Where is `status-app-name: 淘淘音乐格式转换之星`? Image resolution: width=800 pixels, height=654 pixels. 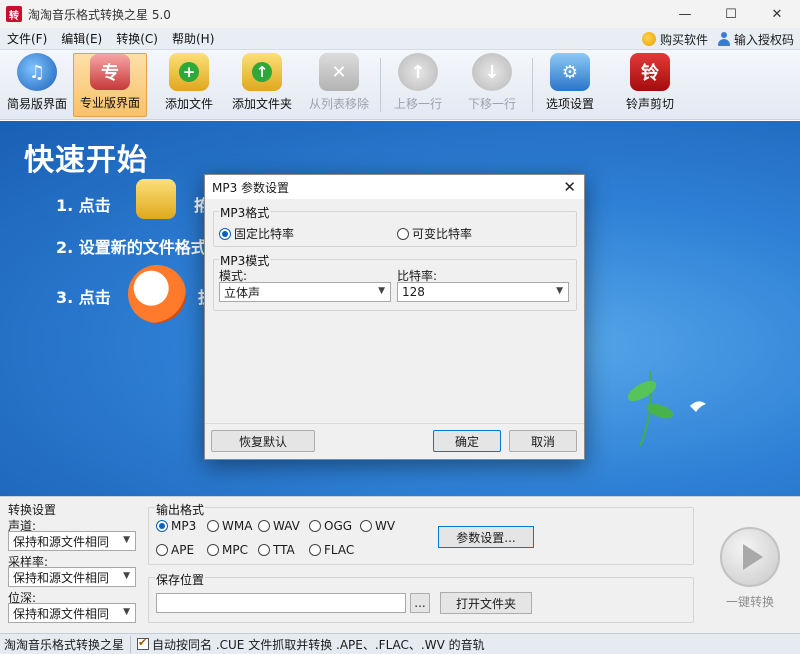
status-app-name: 淘淘音乐格式转换之星 is located at coordinates (66, 644).